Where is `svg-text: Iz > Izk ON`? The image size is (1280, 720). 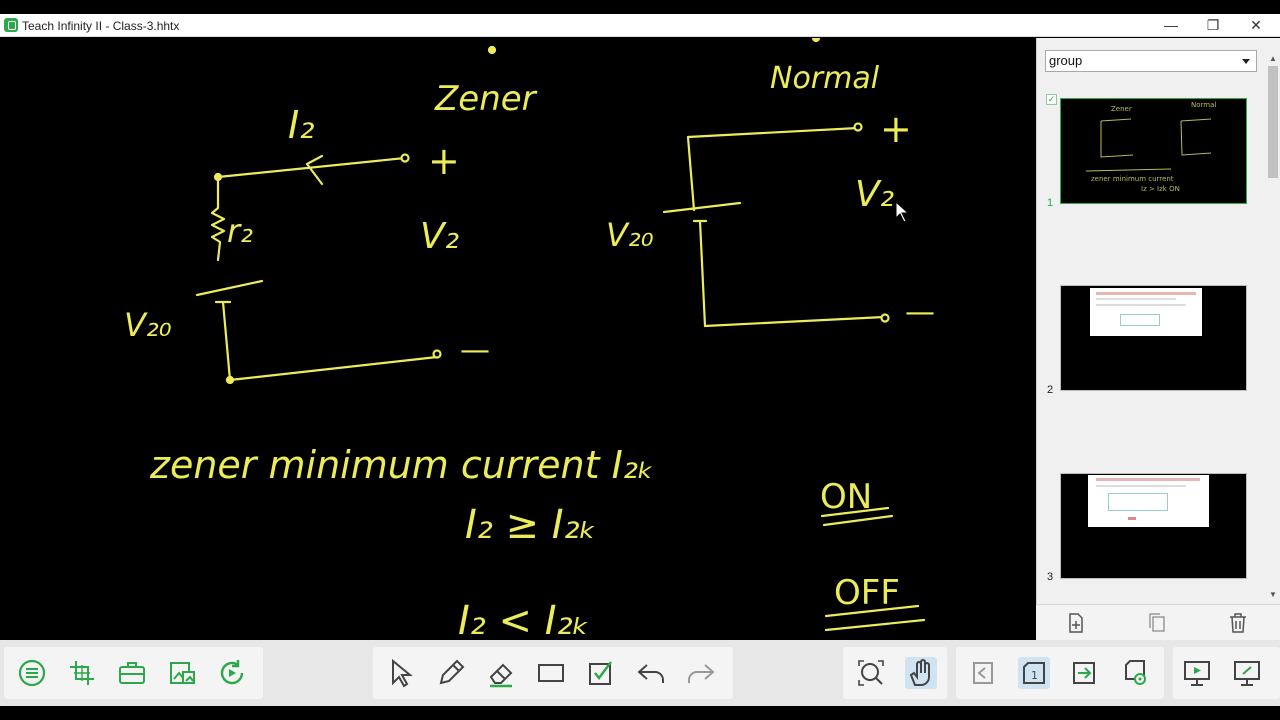
svg-text: Iz > Izk ON is located at coordinates (1160, 189).